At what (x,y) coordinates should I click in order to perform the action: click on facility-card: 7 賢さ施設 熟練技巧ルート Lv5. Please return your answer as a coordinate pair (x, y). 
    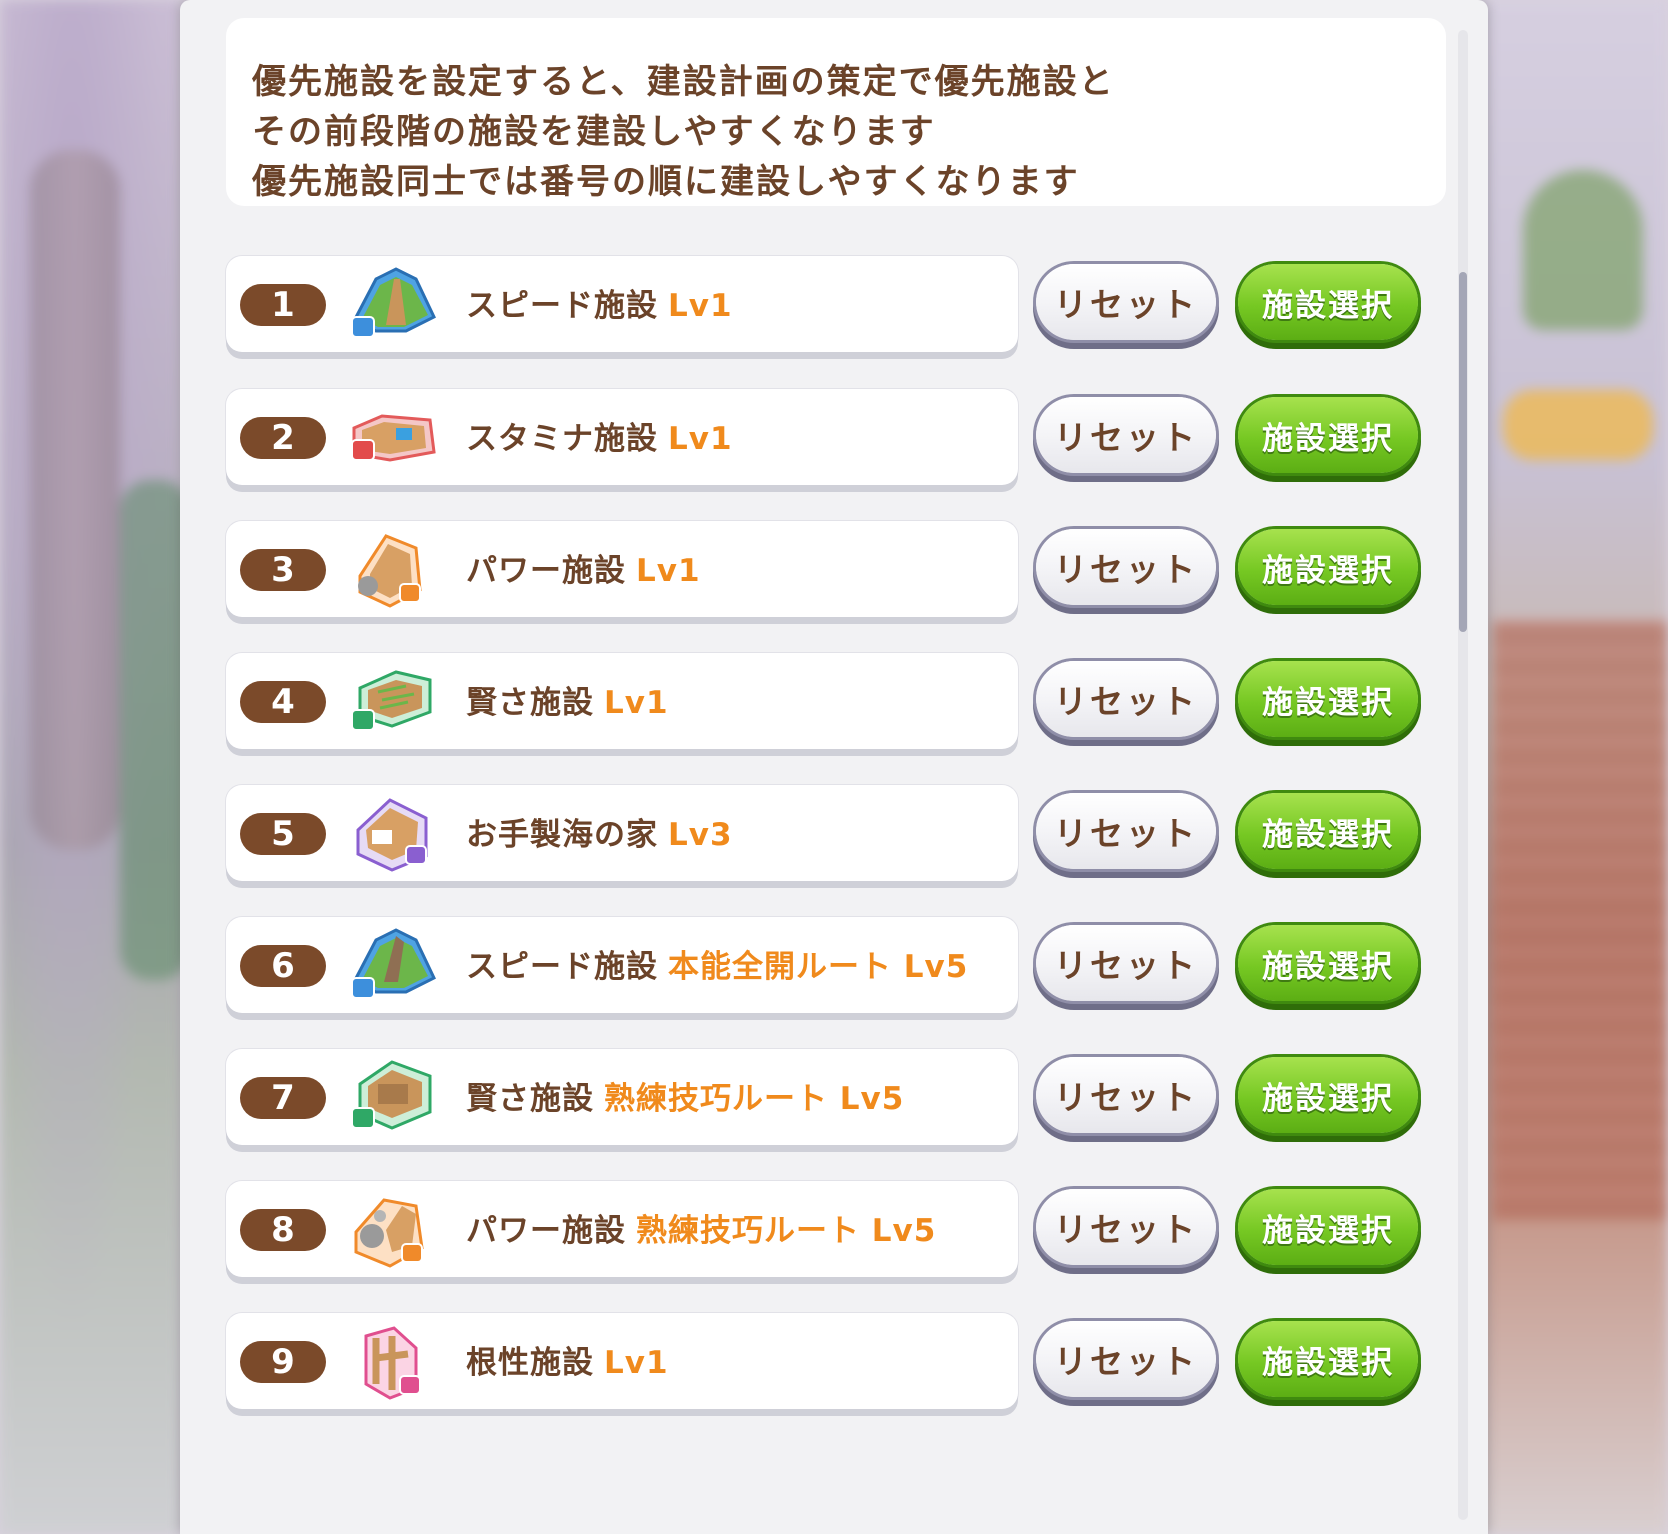
    Looking at the image, I should click on (622, 1097).